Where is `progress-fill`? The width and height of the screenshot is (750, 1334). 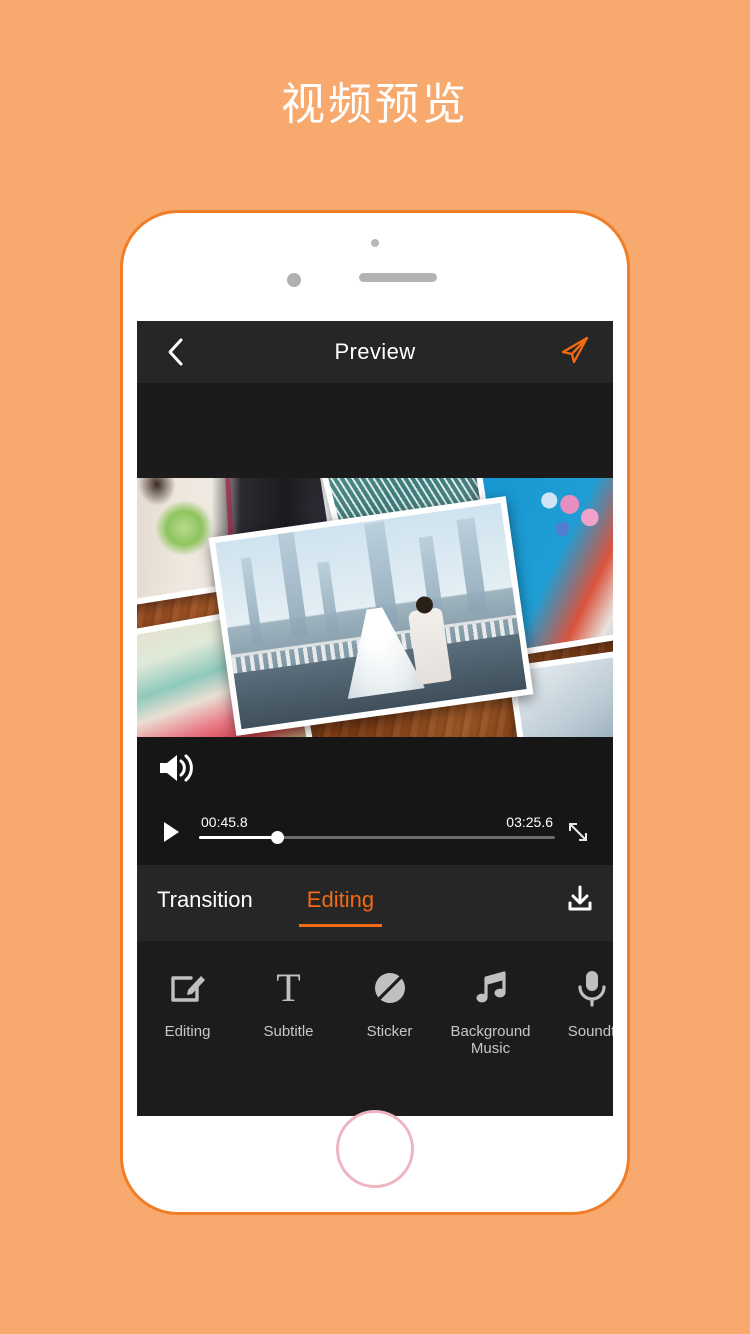 progress-fill is located at coordinates (238, 837).